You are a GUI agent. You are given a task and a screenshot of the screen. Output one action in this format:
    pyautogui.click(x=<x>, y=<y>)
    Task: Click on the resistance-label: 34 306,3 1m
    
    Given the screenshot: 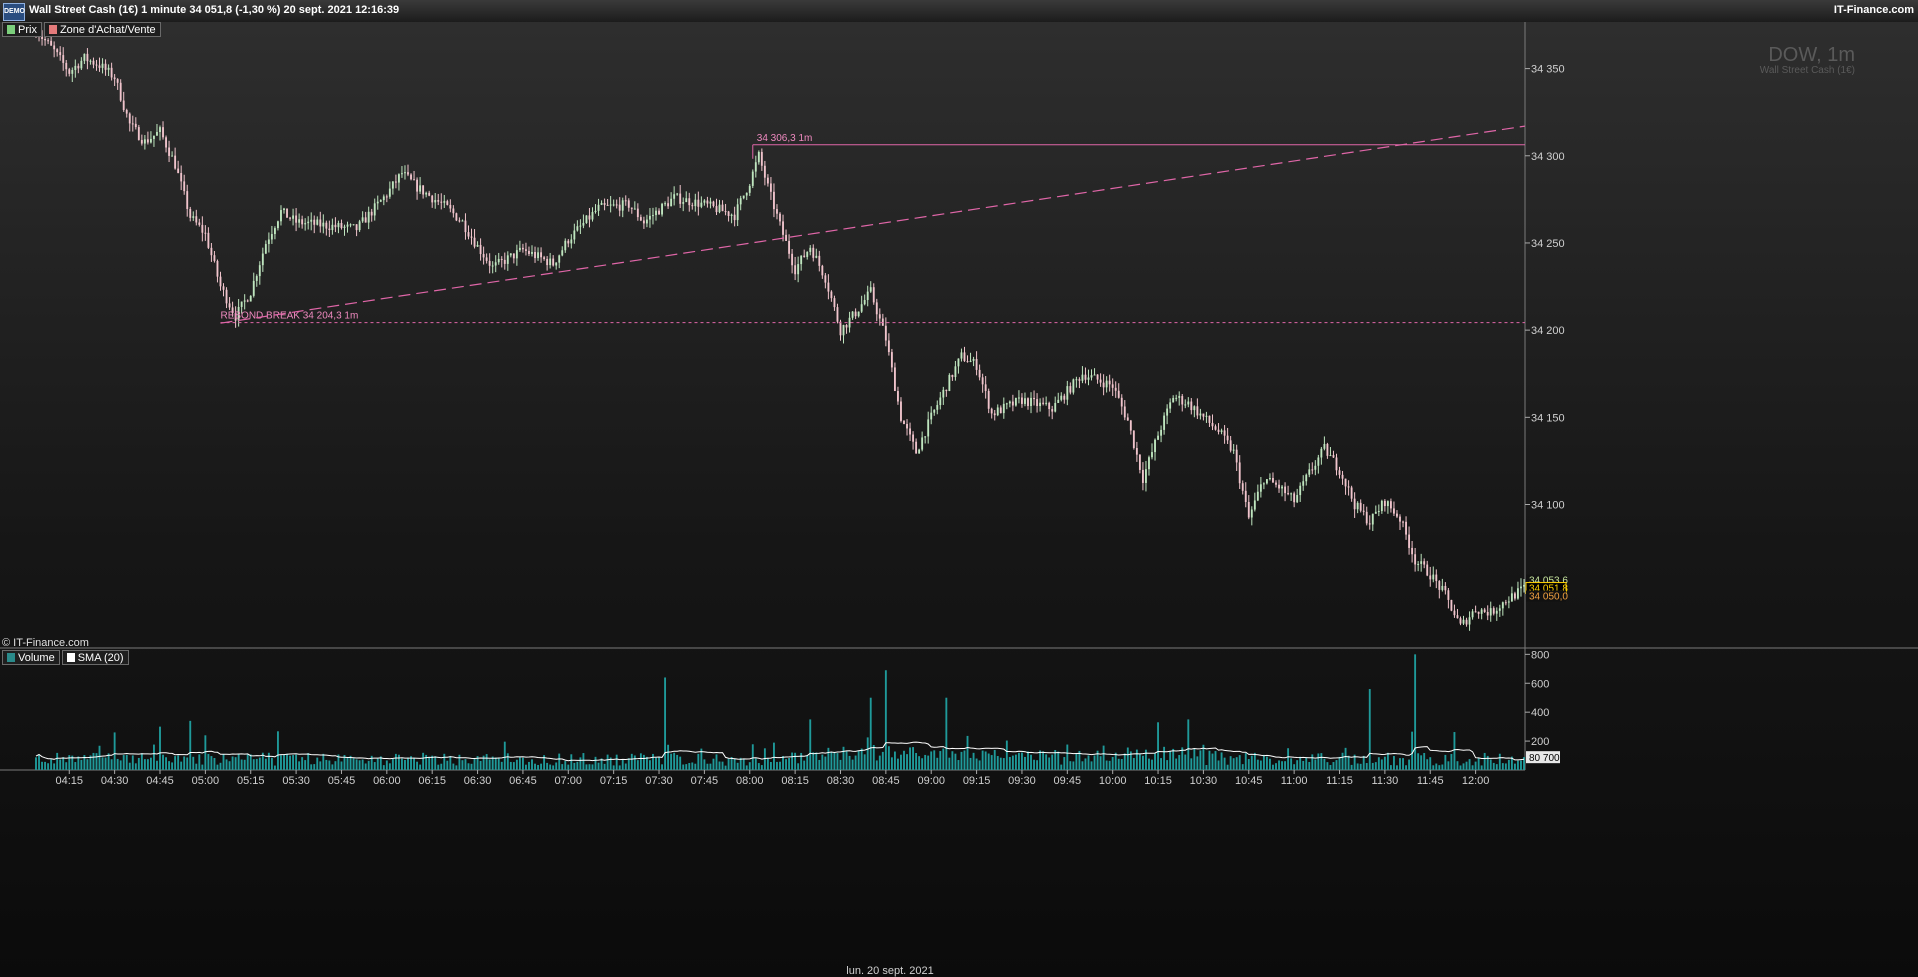 What is the action you would take?
    pyautogui.click(x=785, y=138)
    